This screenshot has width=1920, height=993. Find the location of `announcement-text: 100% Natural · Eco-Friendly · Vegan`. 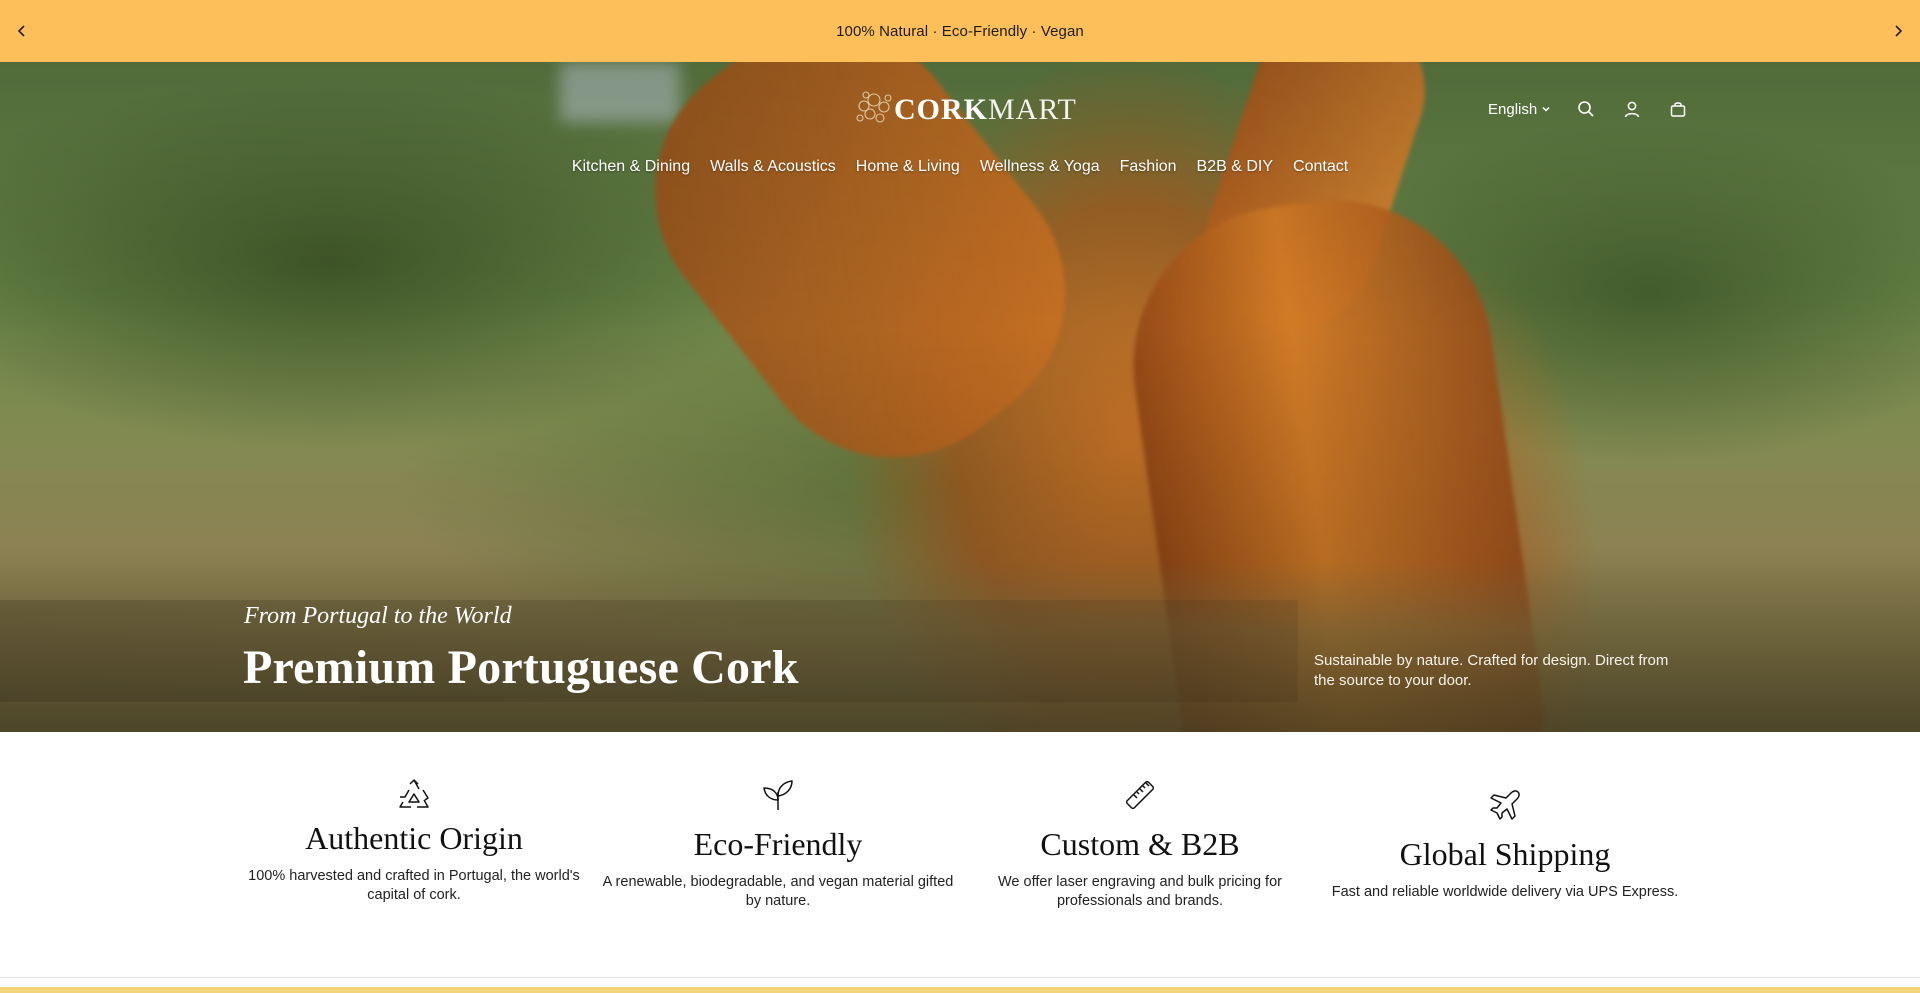

announcement-text: 100% Natural · Eco-Friendly · Vegan is located at coordinates (960, 31).